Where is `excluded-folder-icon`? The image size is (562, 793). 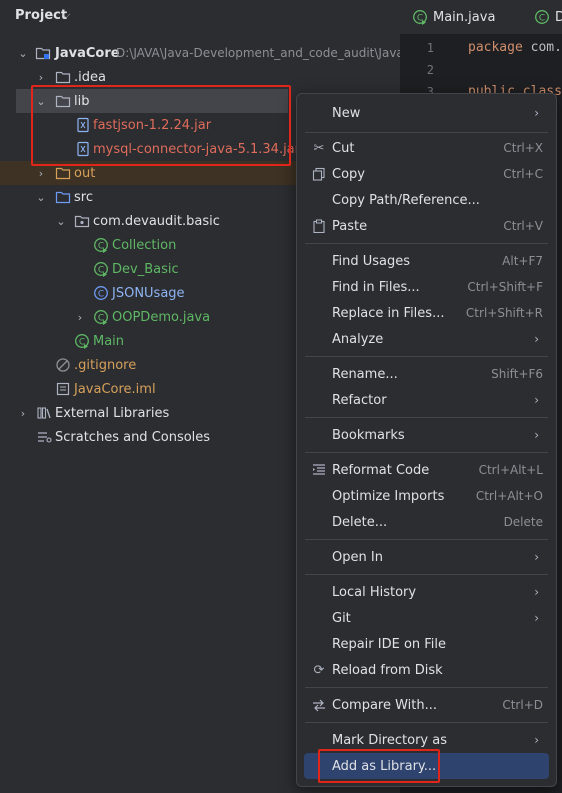 excluded-folder-icon is located at coordinates (63, 173).